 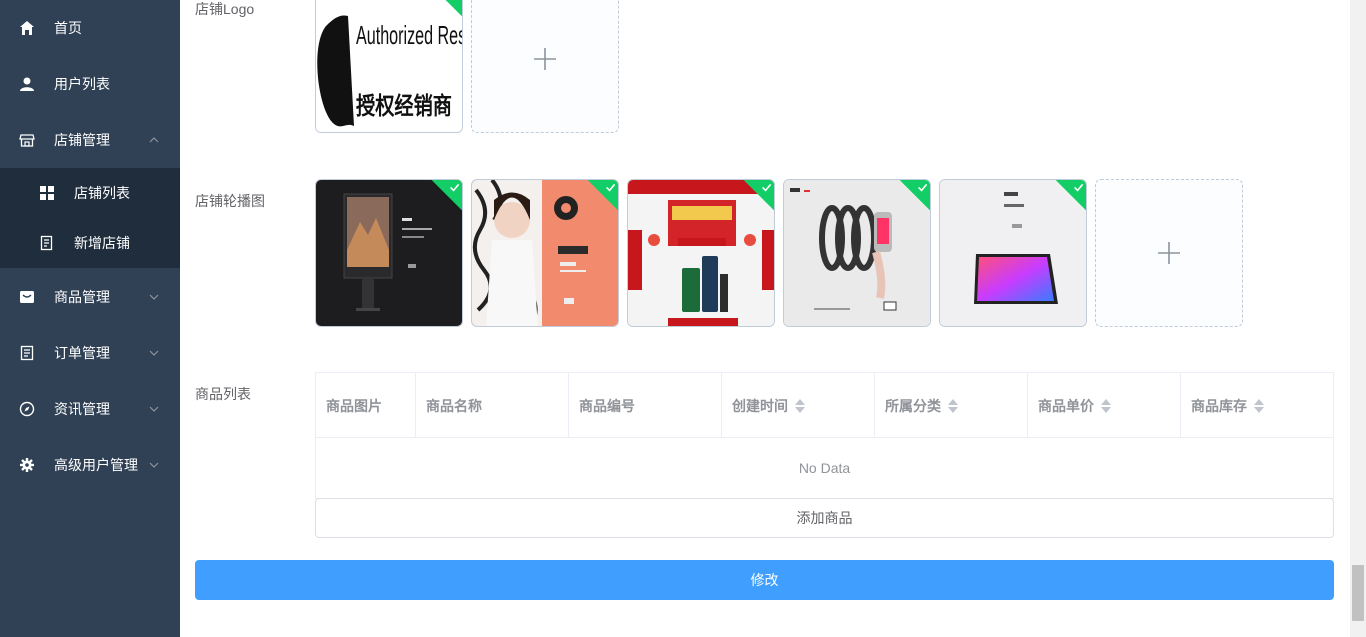 I want to click on sidebar-item-label: 资讯管理, so click(x=82, y=409).